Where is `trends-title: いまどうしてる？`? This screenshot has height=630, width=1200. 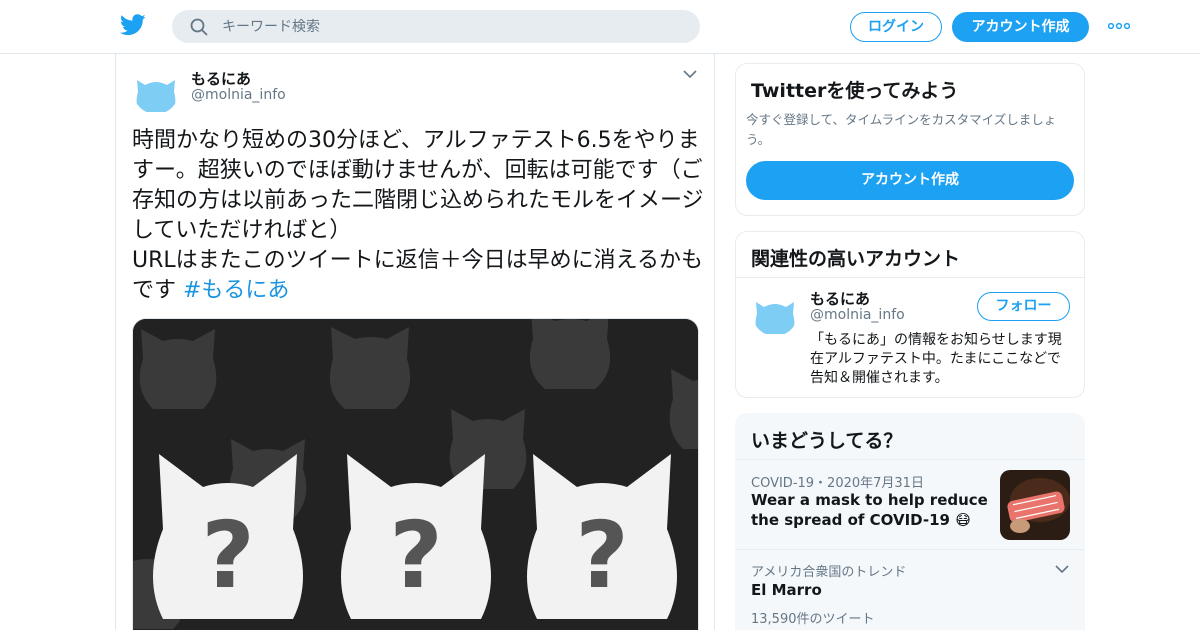 trends-title: いまどうしてる？ is located at coordinates (827, 441).